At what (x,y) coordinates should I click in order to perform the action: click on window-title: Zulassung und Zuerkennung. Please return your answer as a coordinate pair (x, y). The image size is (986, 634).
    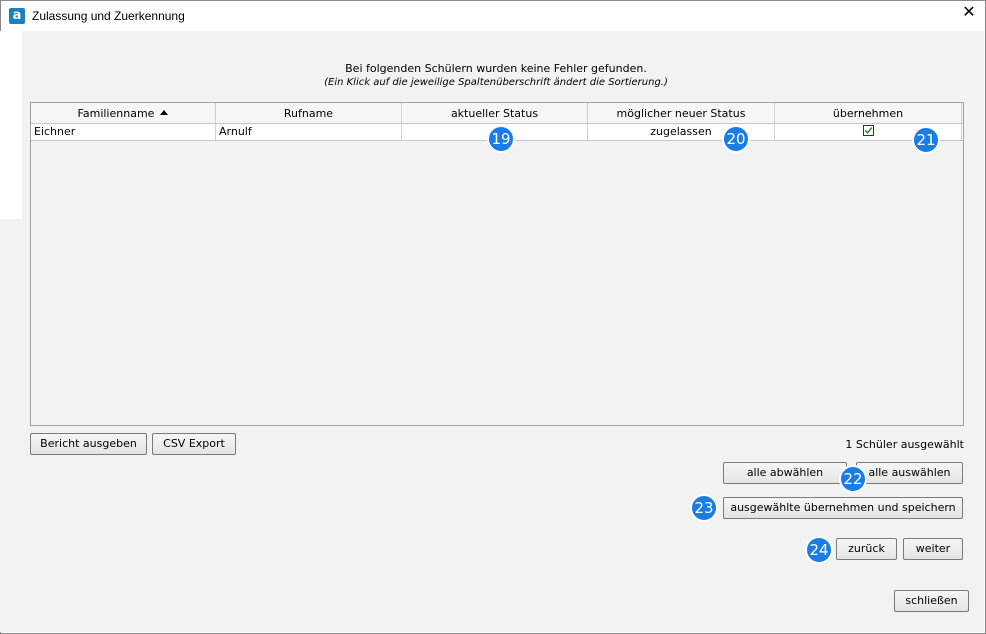
    Looking at the image, I should click on (108, 16).